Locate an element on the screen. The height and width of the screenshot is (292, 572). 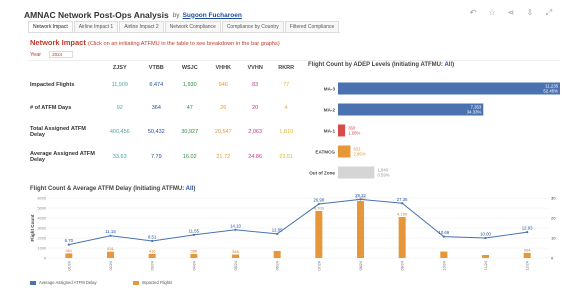
col-header: ZJSY is located at coordinates (120, 67).